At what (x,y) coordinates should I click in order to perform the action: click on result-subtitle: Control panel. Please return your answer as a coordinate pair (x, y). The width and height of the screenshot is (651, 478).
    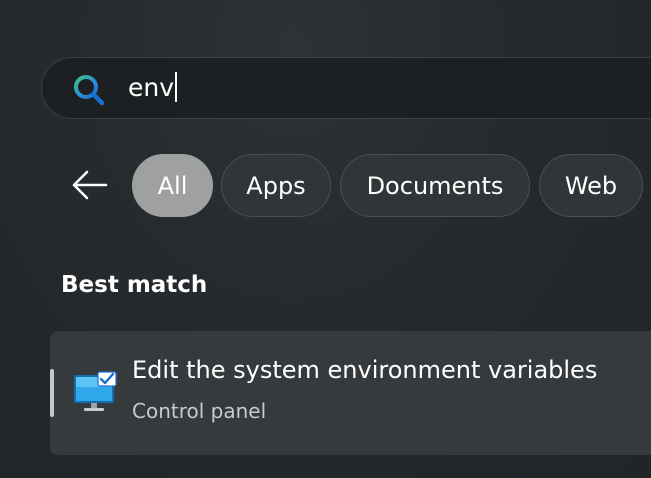
    Looking at the image, I should click on (199, 411).